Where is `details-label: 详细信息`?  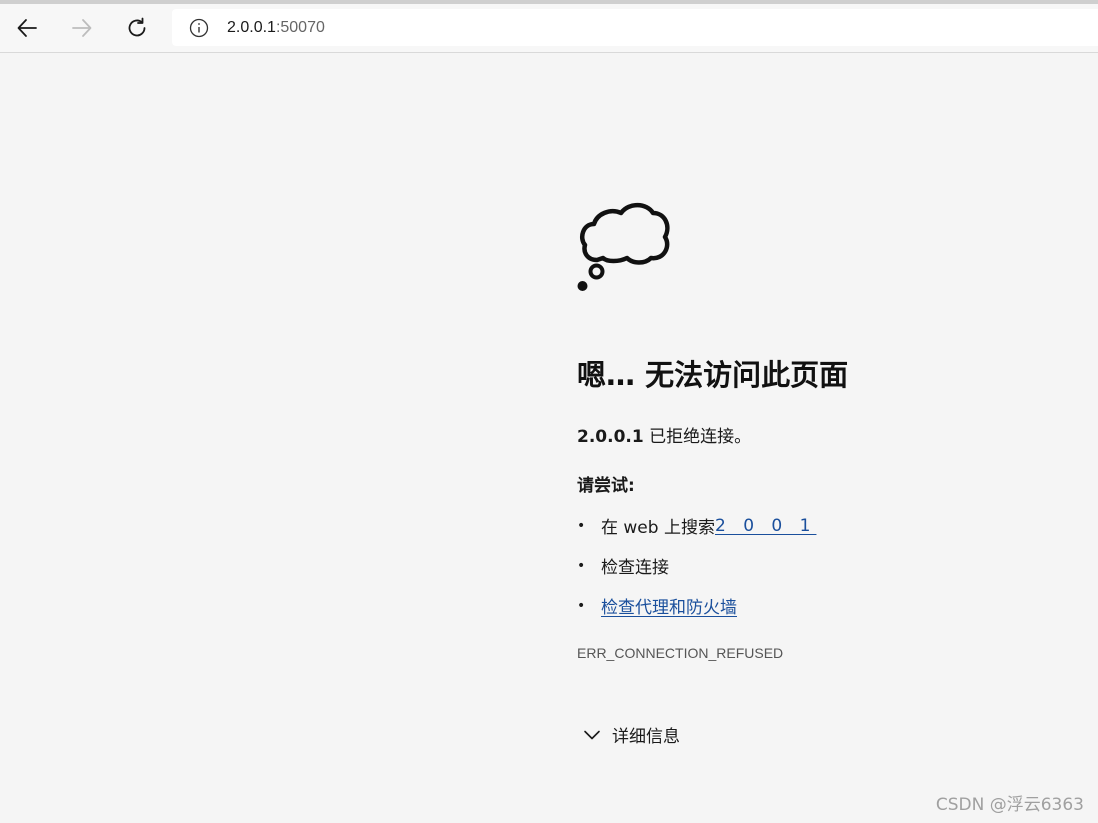 details-label: 详细信息 is located at coordinates (646, 737).